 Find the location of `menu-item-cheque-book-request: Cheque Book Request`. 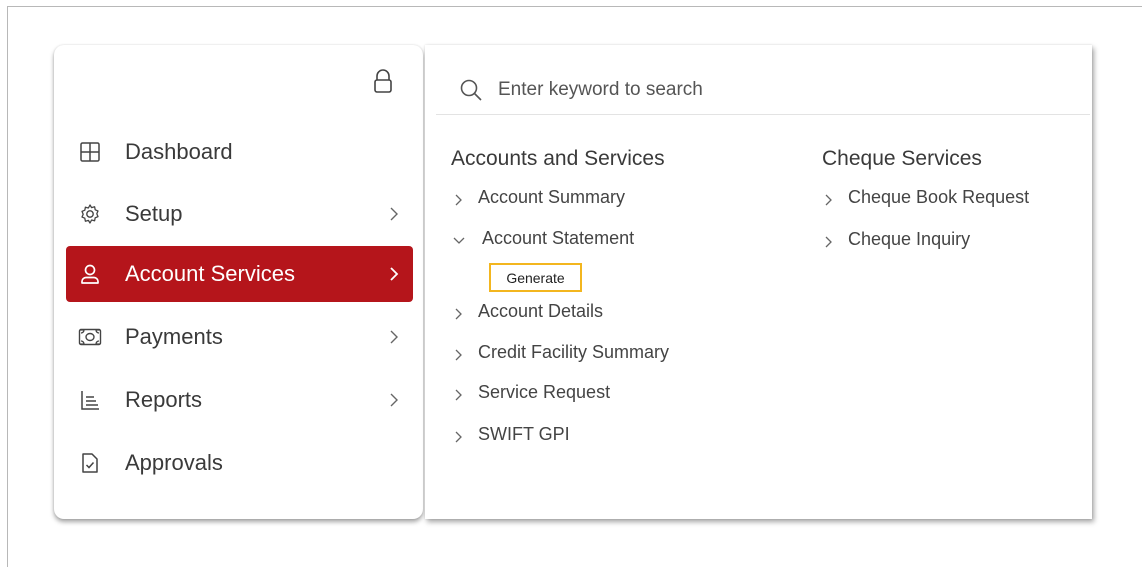

menu-item-cheque-book-request: Cheque Book Request is located at coordinates (925, 197).